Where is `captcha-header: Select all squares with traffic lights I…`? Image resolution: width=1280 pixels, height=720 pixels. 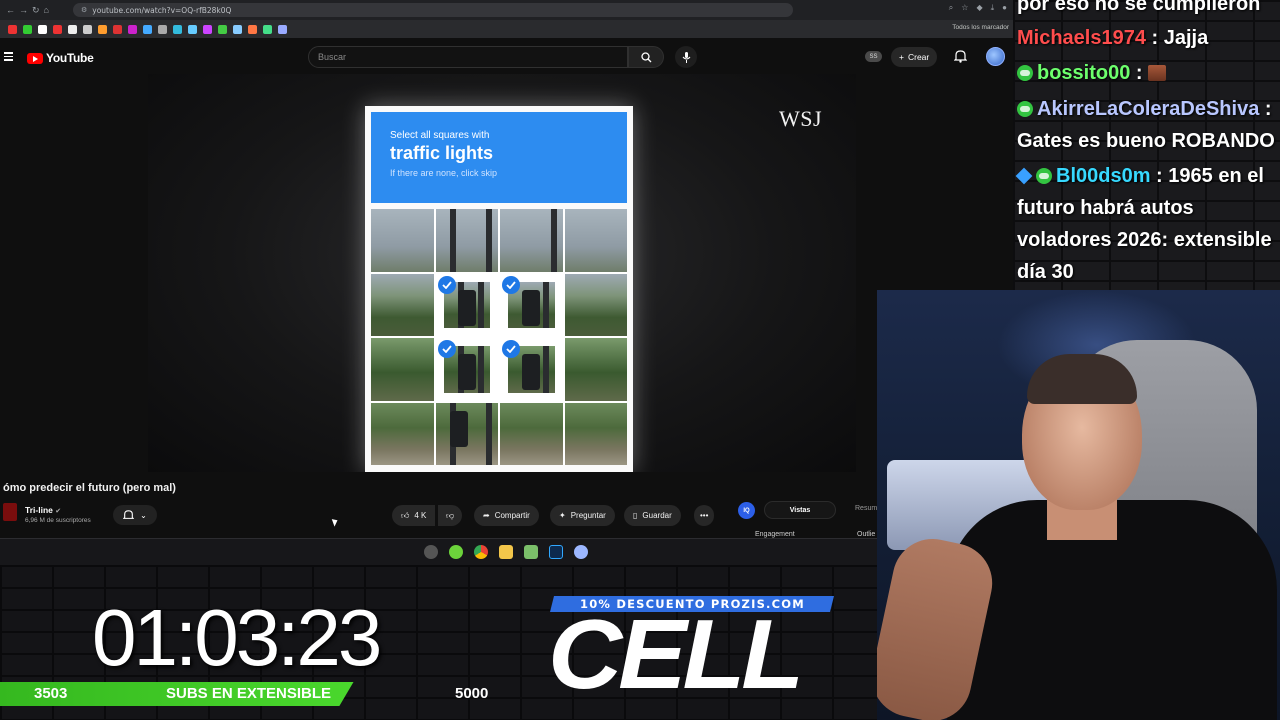
captcha-header: Select all squares with traffic lights I… is located at coordinates (499, 157).